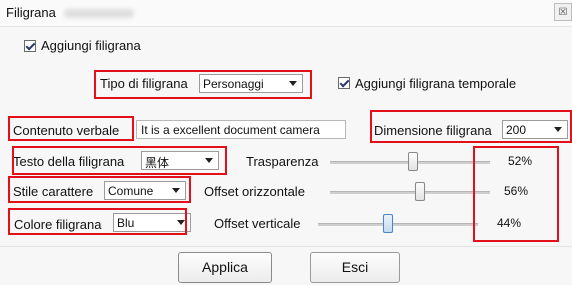 This screenshot has height=285, width=572. Describe the element at coordinates (91, 45) in the screenshot. I see `add-watermark-label: Aggiungi filigrana` at that location.